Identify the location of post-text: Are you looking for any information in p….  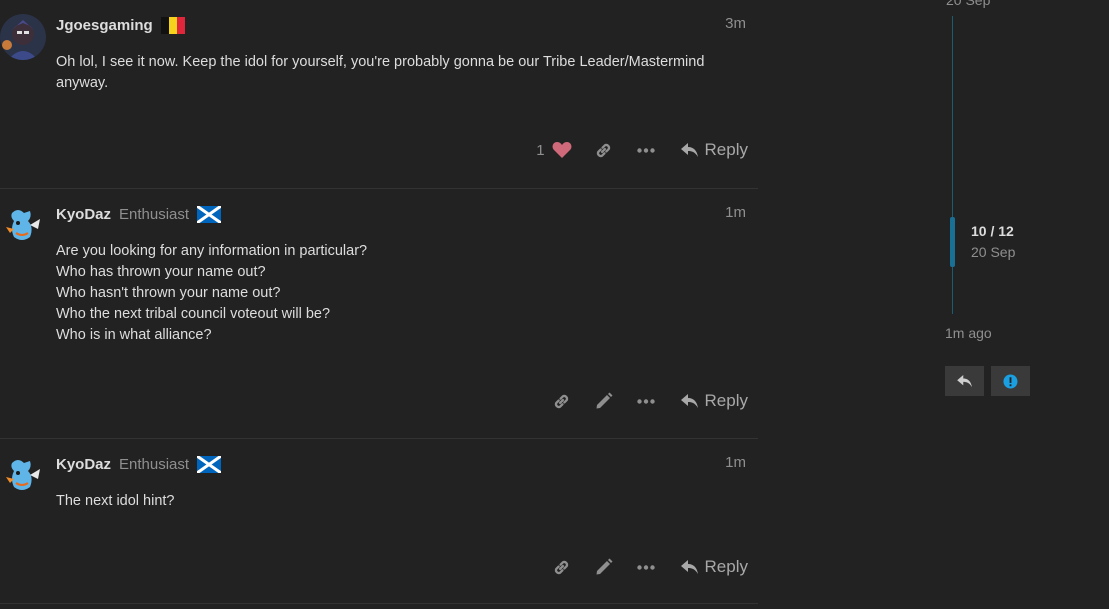
(212, 251).